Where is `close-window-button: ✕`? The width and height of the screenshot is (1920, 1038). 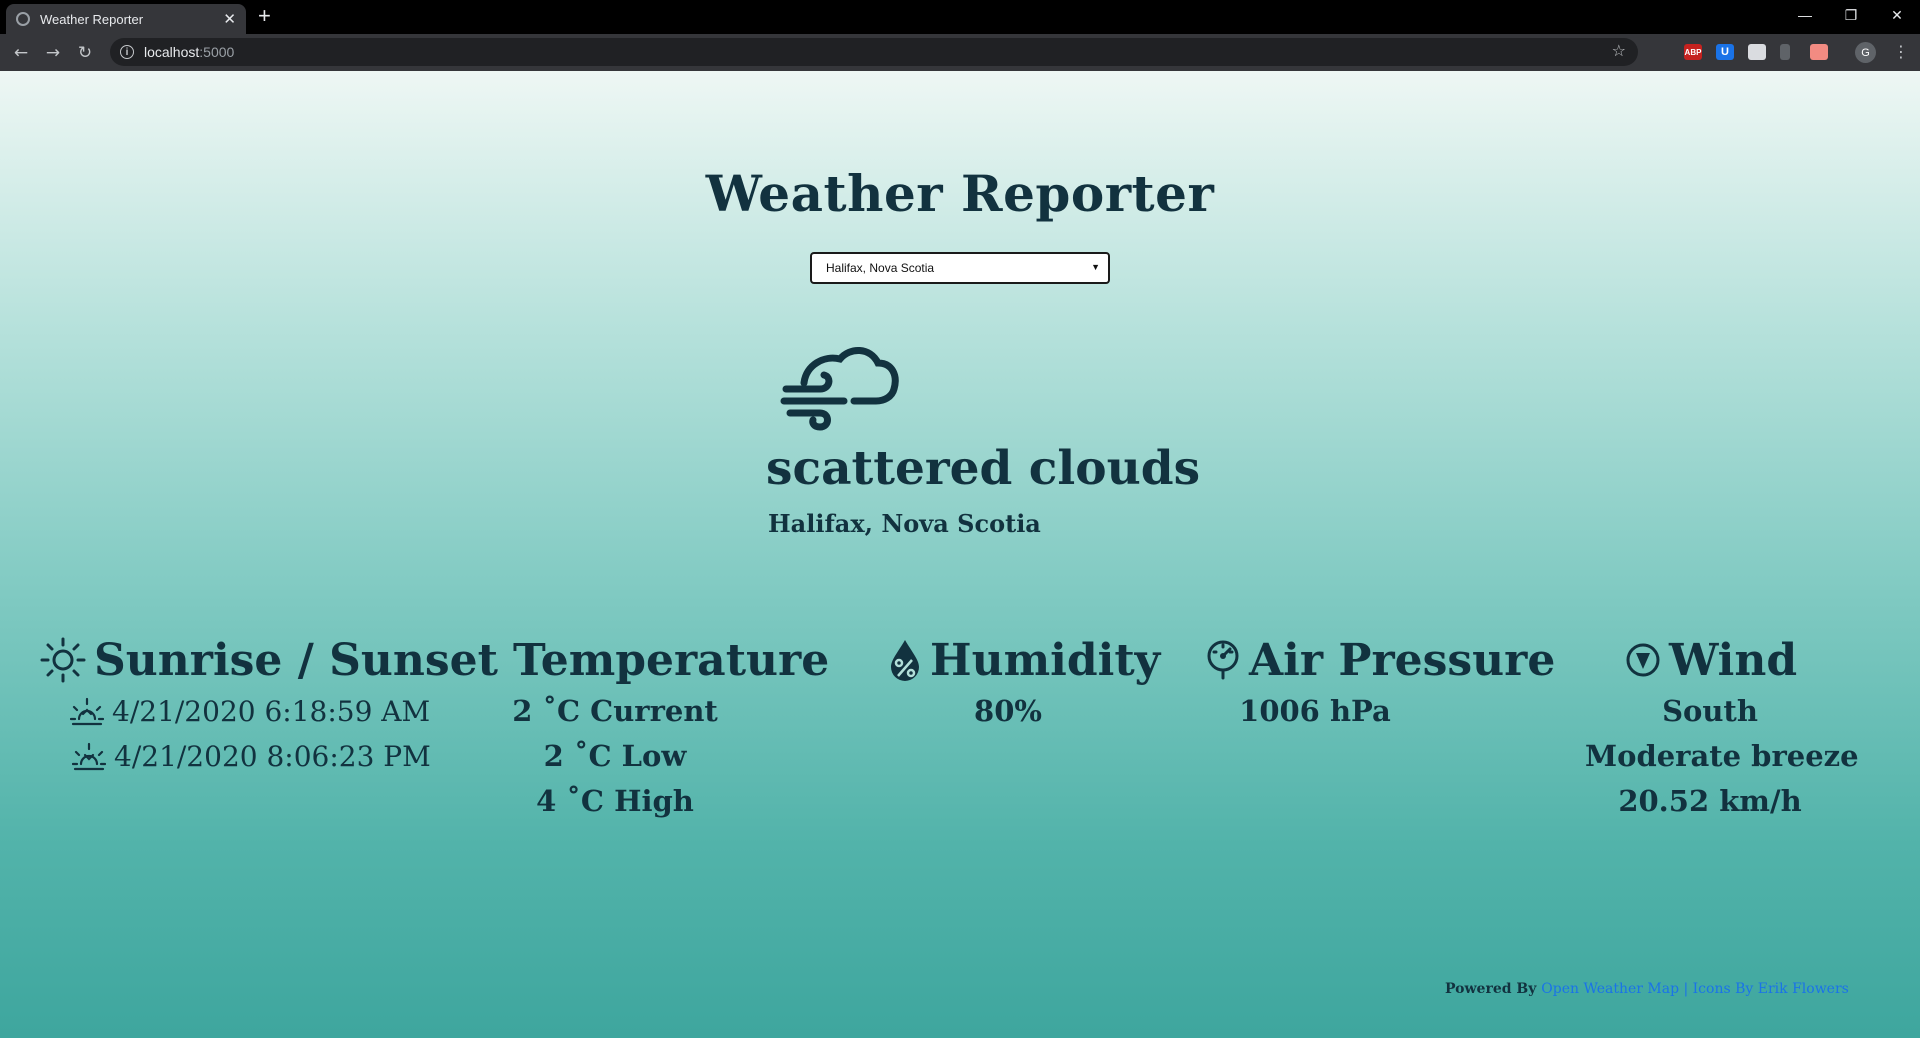
close-window-button: ✕ is located at coordinates (1897, 15).